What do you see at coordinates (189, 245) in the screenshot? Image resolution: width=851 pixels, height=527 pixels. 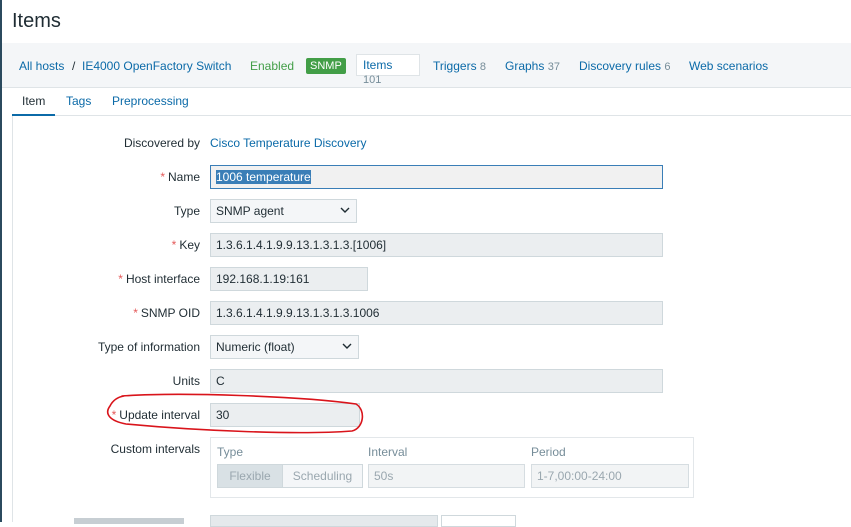 I see `key-label-text: Key` at bounding box center [189, 245].